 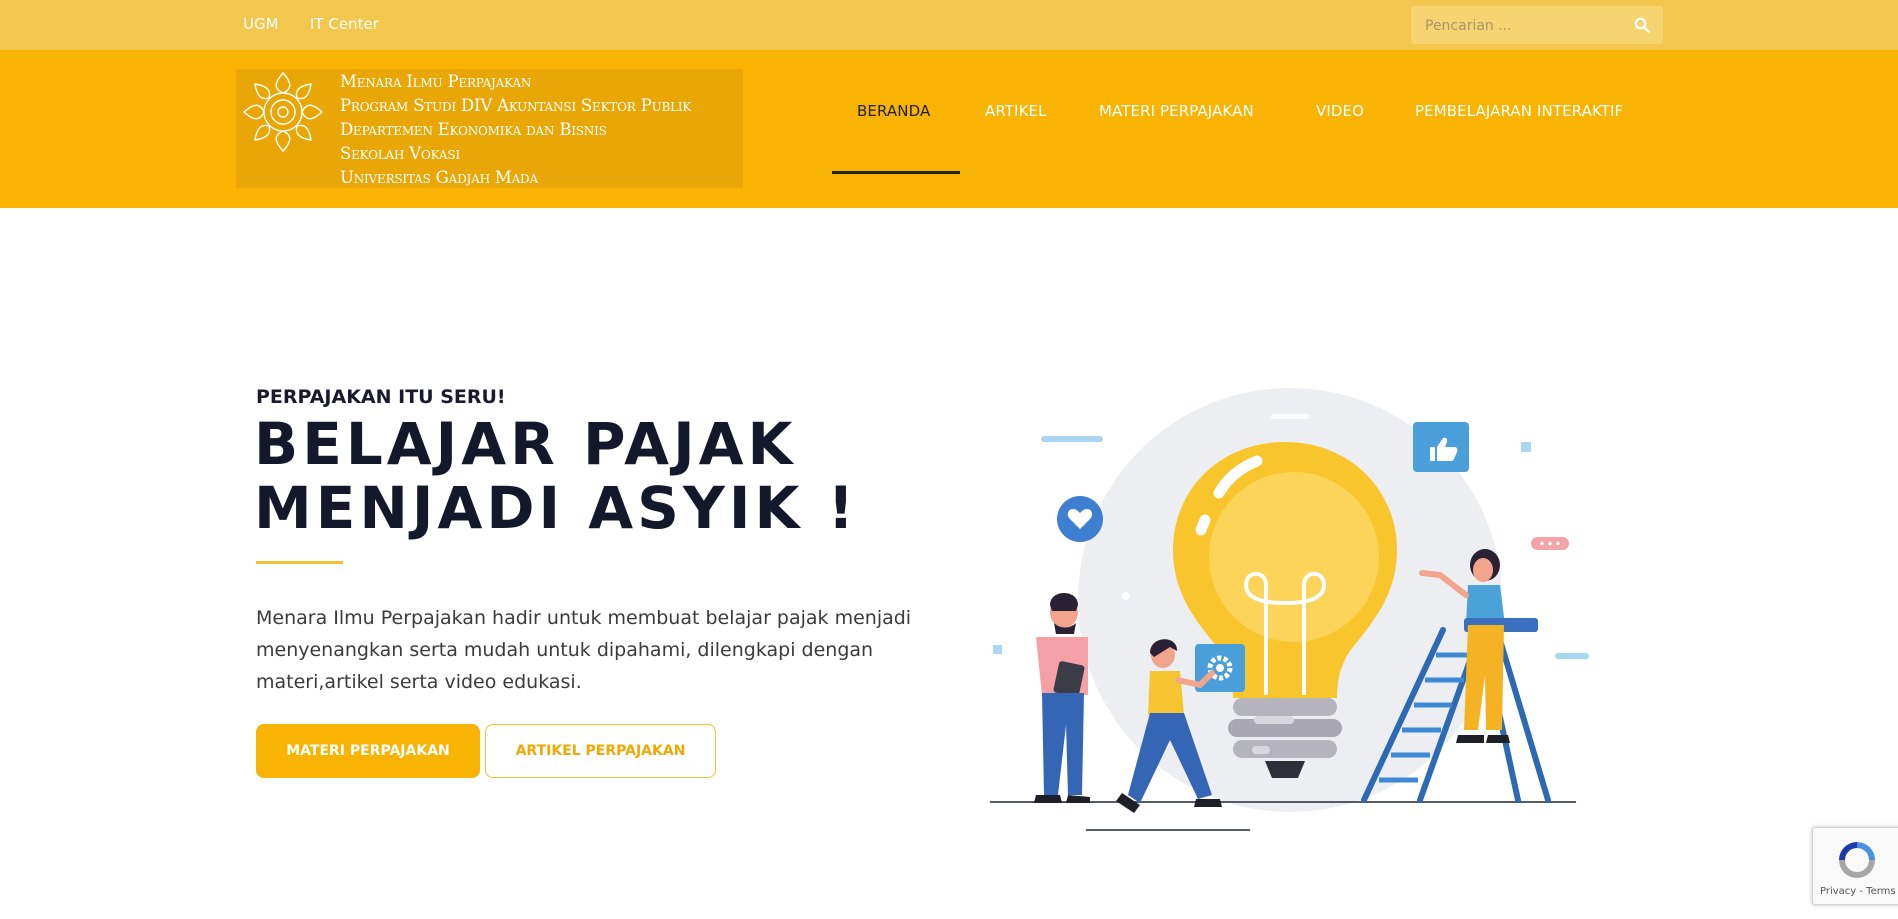 What do you see at coordinates (1016, 111) in the screenshot?
I see `nav-artikel: ARTIKEL` at bounding box center [1016, 111].